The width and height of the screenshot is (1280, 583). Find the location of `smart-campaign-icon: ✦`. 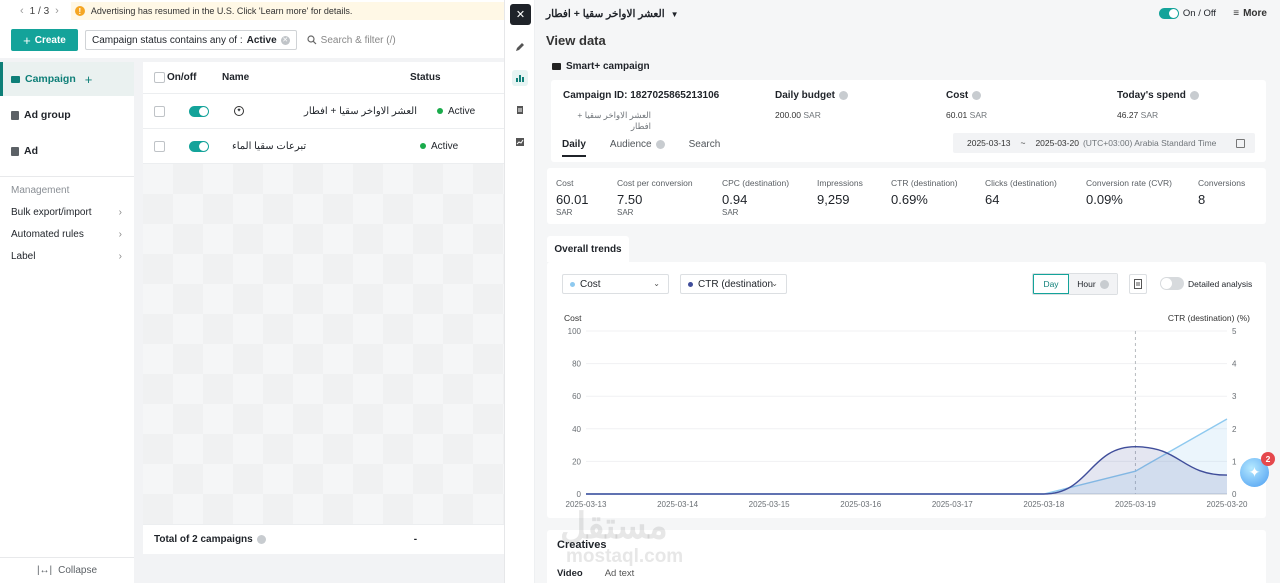

smart-campaign-icon: ✦ is located at coordinates (239, 111).